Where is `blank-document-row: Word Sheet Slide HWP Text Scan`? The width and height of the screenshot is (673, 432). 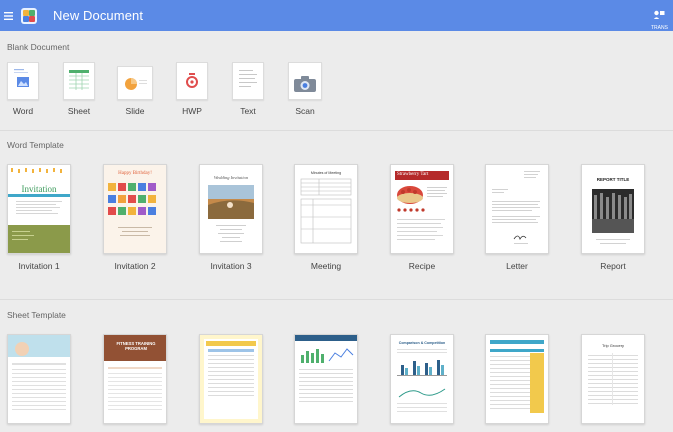
blank-document-row: Word Sheet Slide HWP Text Scan is located at coordinates (336, 92).